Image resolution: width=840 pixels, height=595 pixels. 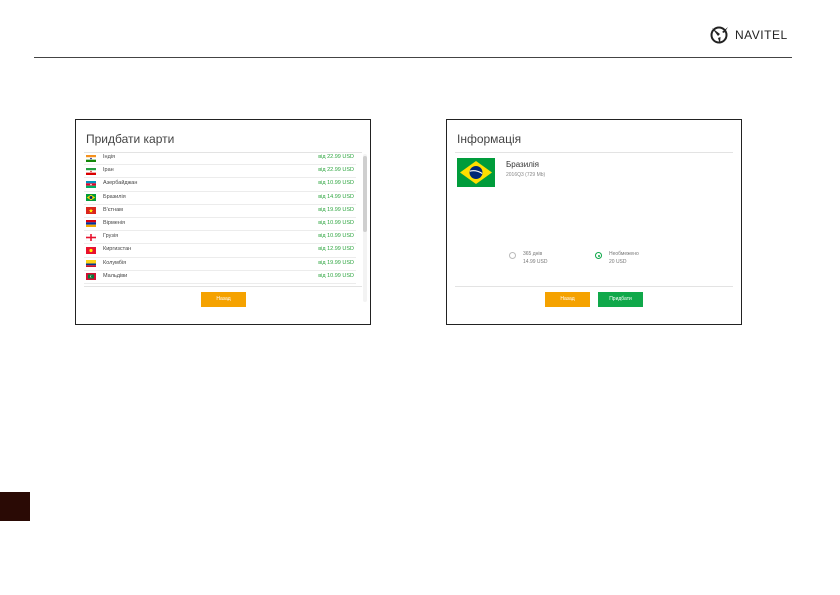 What do you see at coordinates (535, 262) in the screenshot?
I see `option-price: 14.99 USD` at bounding box center [535, 262].